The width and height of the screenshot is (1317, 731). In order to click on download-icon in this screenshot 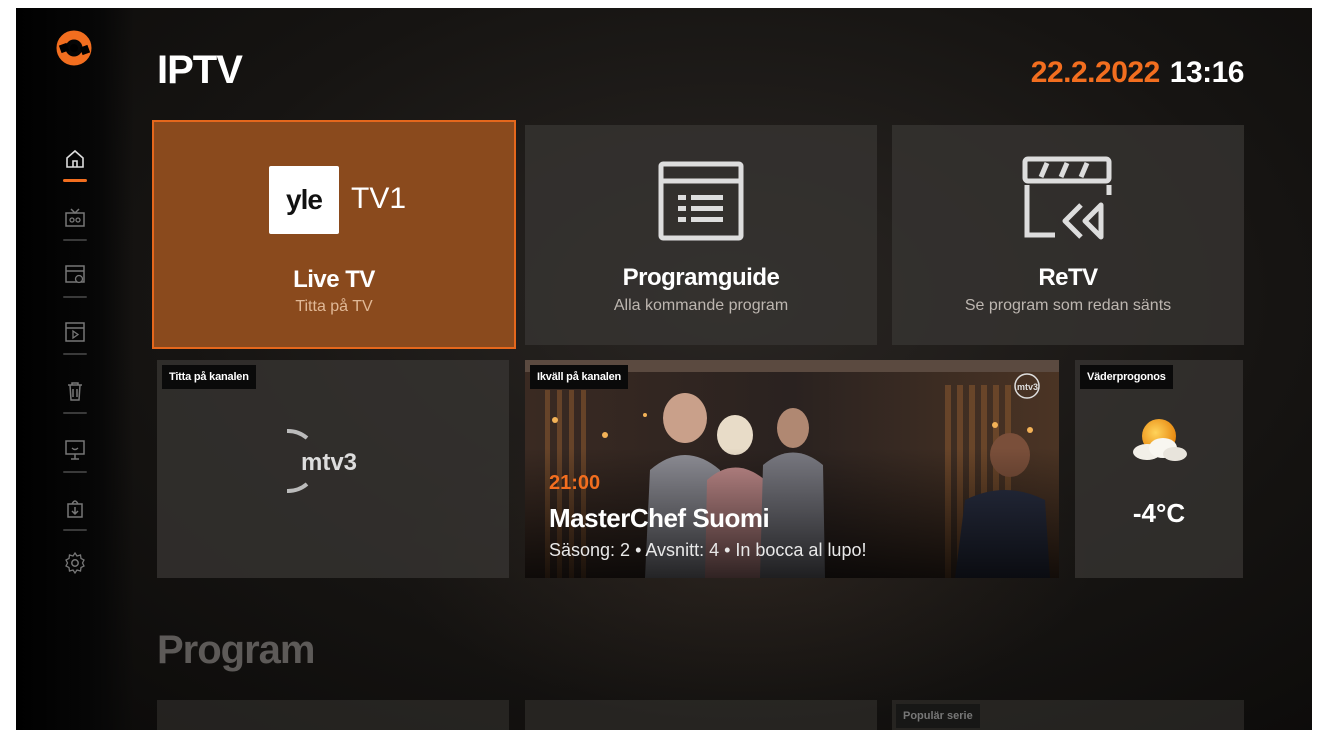, I will do `click(75, 509)`.